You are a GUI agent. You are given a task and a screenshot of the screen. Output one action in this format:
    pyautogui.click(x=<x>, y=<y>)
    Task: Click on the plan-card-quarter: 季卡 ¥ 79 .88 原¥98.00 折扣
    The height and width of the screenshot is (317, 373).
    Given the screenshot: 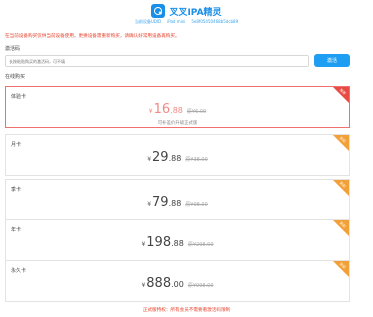 What is the action you would take?
    pyautogui.click(x=177, y=200)
    